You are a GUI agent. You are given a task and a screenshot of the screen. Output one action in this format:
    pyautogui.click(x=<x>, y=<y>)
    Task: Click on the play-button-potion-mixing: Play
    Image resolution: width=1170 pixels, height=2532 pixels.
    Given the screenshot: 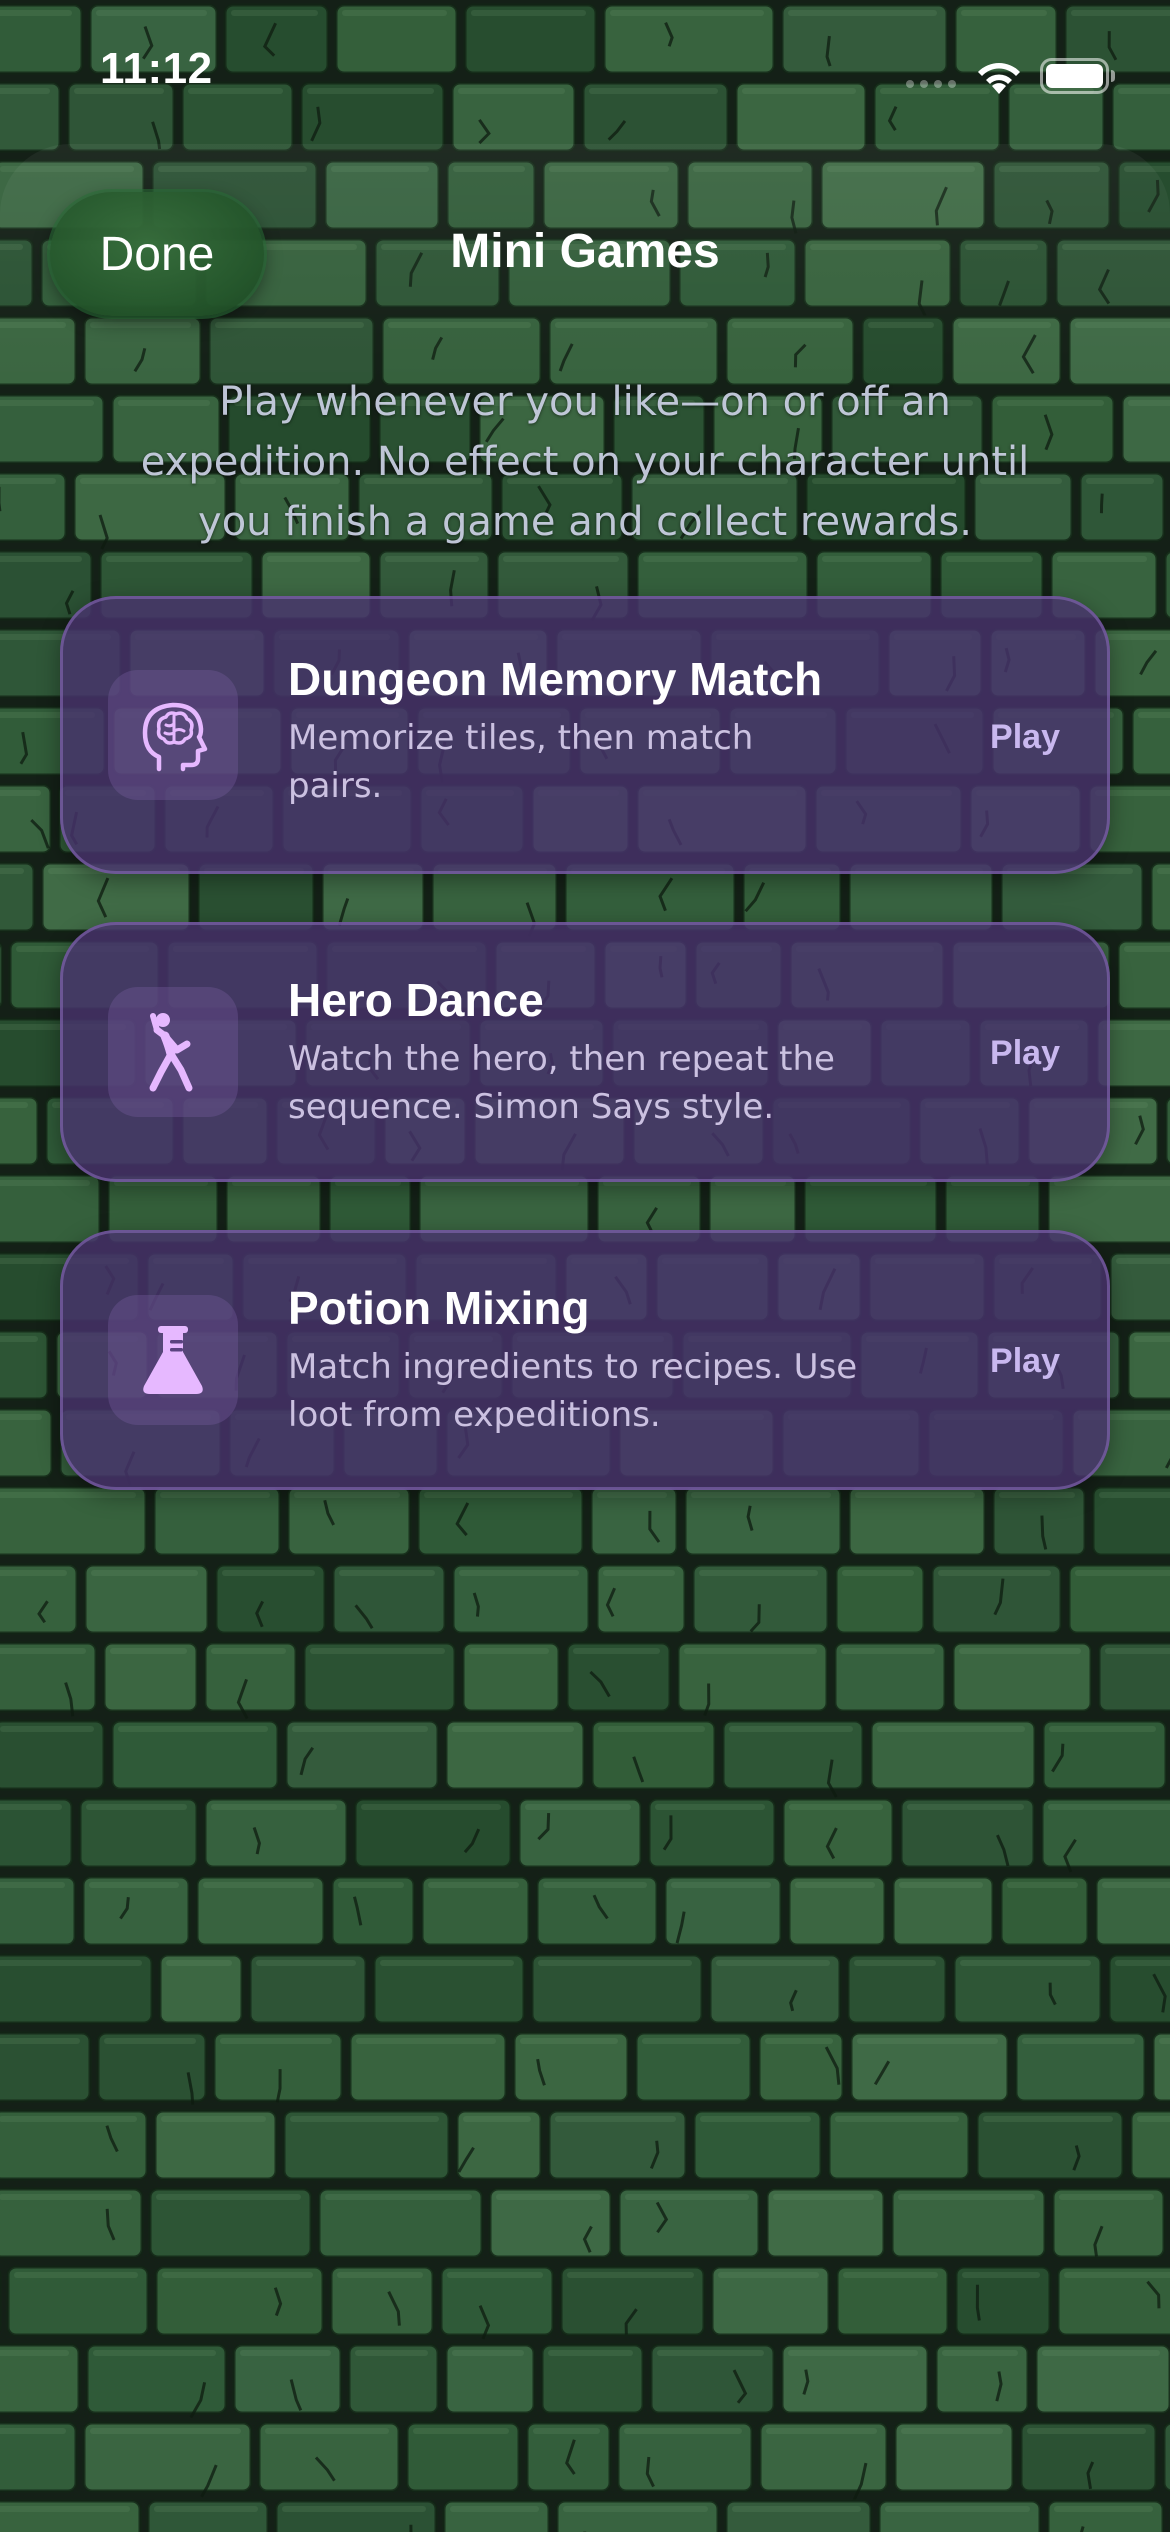 What is the action you would take?
    pyautogui.click(x=1025, y=1361)
    